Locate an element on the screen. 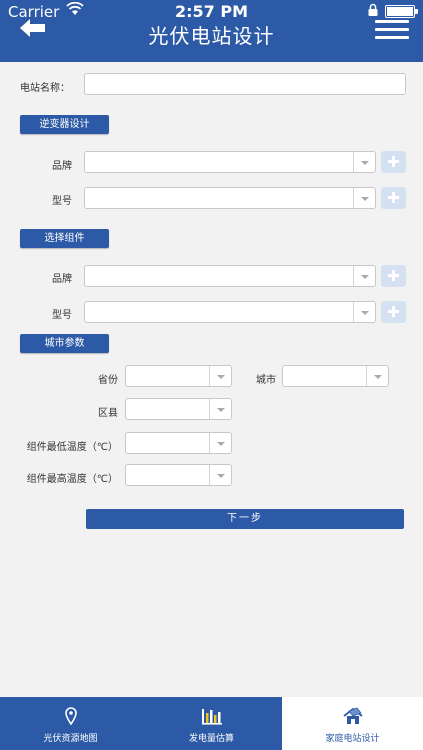 This screenshot has width=423, height=750. tab-generation-estimate: 发电量估算 is located at coordinates (211, 723).